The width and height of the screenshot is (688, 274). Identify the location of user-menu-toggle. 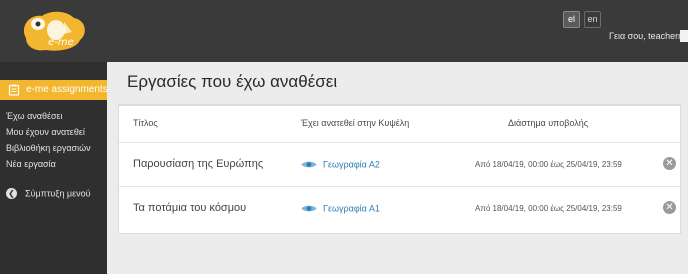
(684, 36).